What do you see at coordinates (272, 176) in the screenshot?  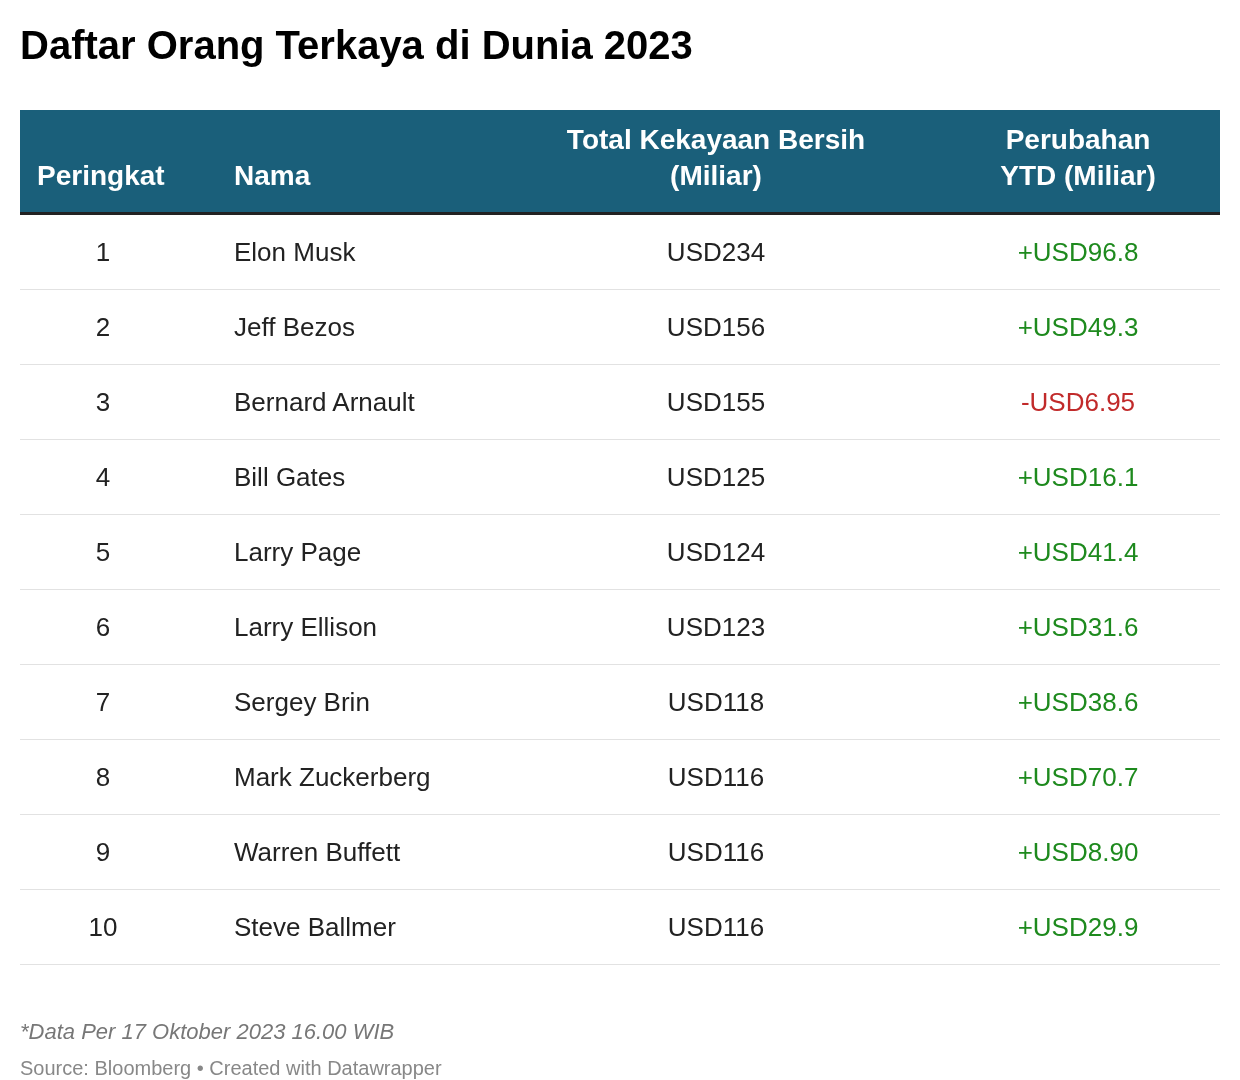 I see `column-header: Nama` at bounding box center [272, 176].